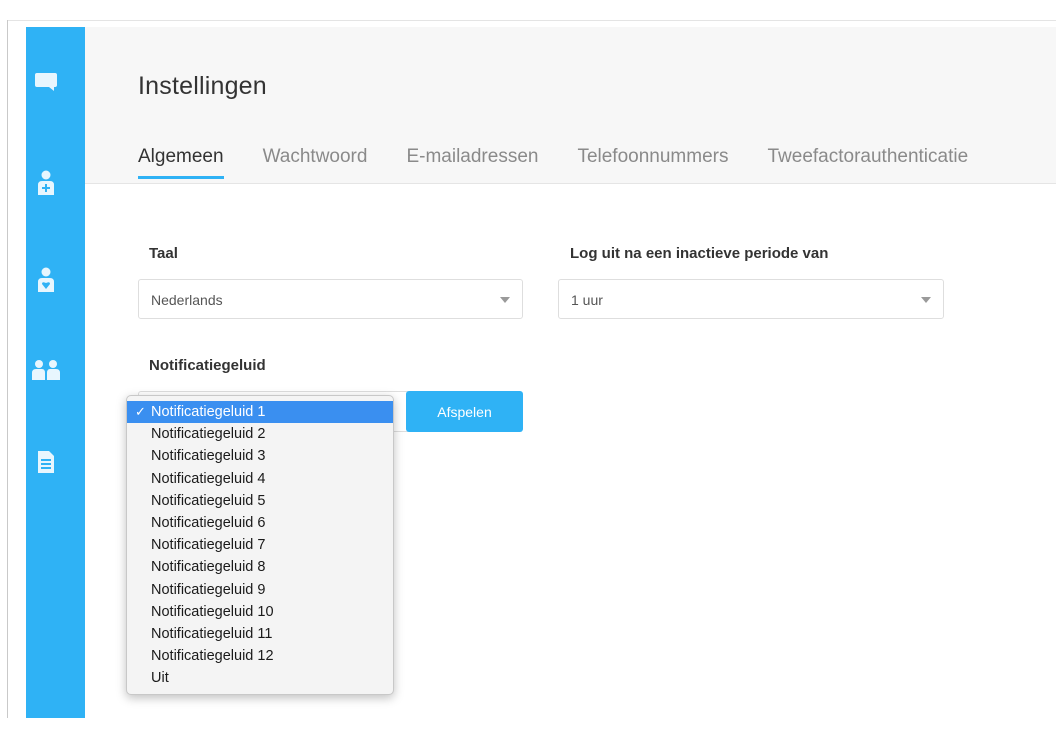 This screenshot has width=1056, height=731. I want to click on chat-icon, so click(46, 82).